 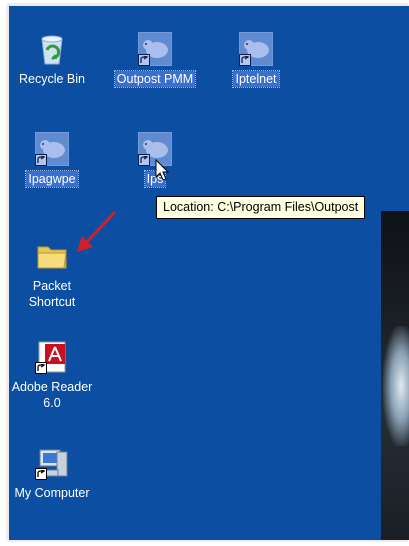 What do you see at coordinates (155, 79) in the screenshot?
I see `desktop-icon-label: Outpost PMM` at bounding box center [155, 79].